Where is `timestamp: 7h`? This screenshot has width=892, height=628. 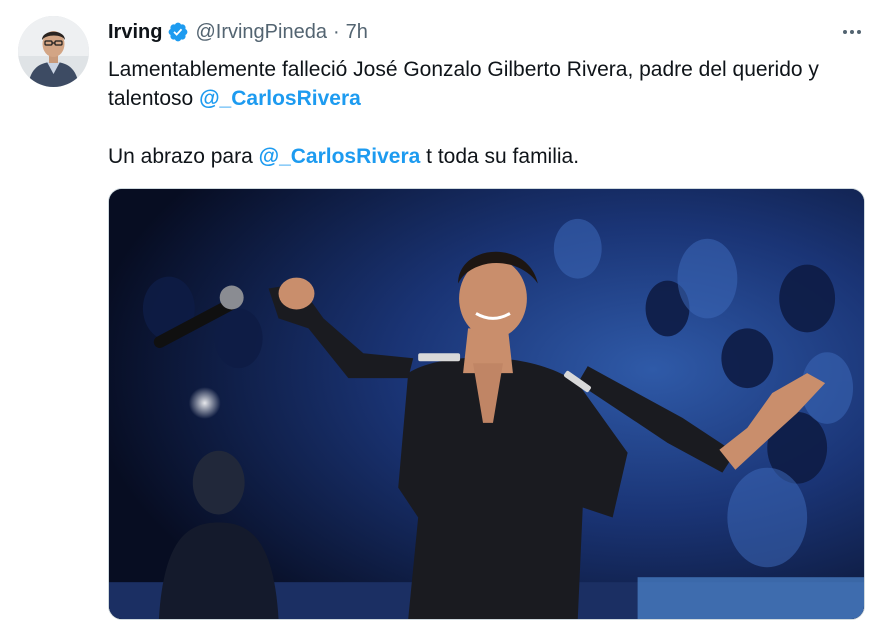
timestamp: 7h is located at coordinates (357, 32).